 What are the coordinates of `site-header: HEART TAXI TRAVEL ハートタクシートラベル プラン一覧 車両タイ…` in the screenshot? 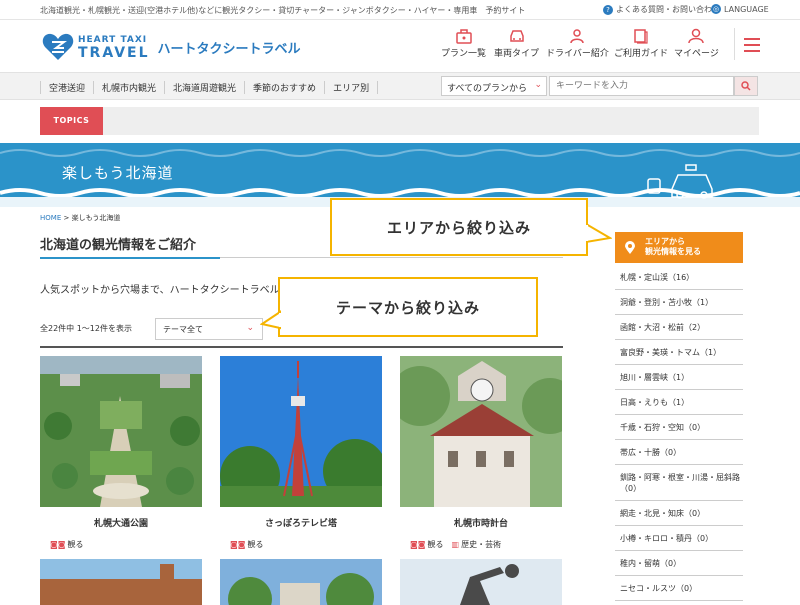 It's located at (400, 46).